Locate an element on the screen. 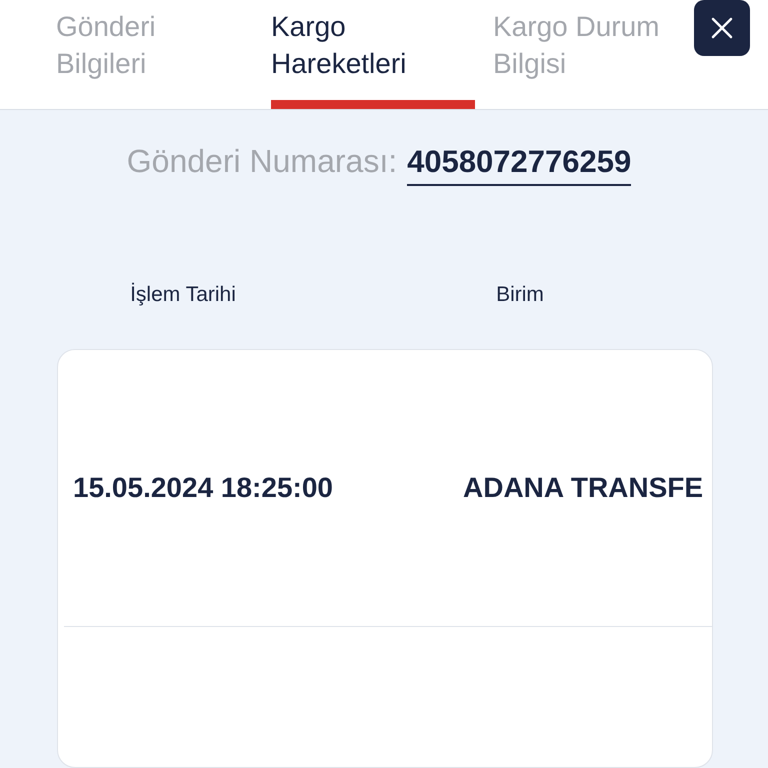 This screenshot has height=768, width=768. column-header: Birim is located at coordinates (520, 295).